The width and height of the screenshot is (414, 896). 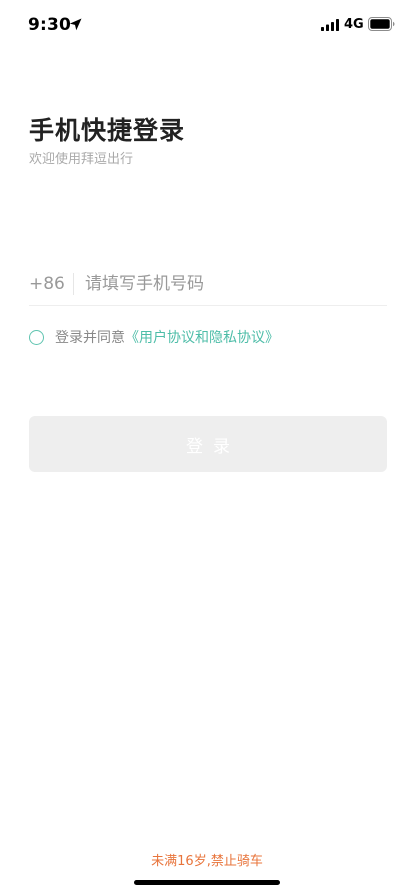 What do you see at coordinates (235, 284) in the screenshot?
I see `phone-input` at bounding box center [235, 284].